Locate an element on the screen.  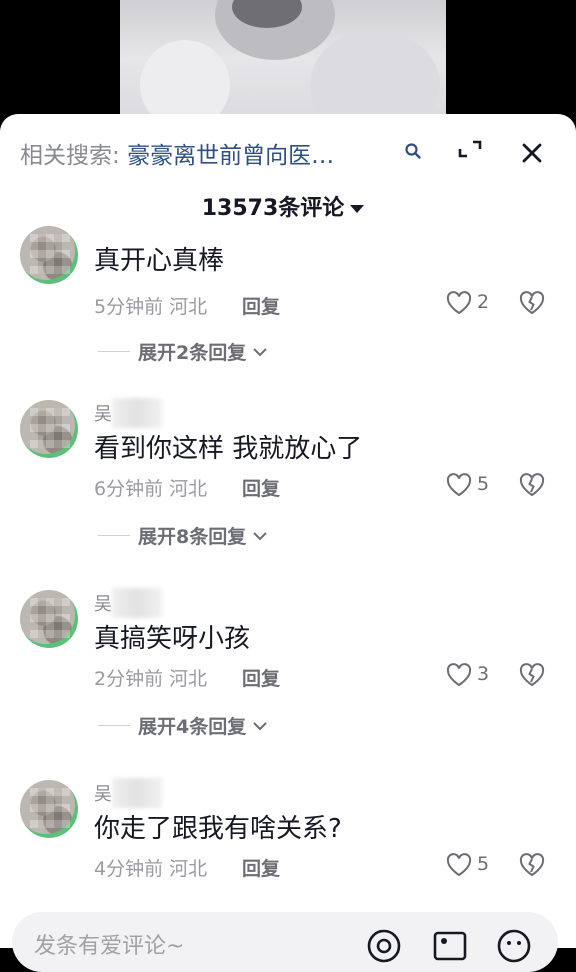
comment-meta: 6分钟前 河北 is located at coordinates (151, 489).